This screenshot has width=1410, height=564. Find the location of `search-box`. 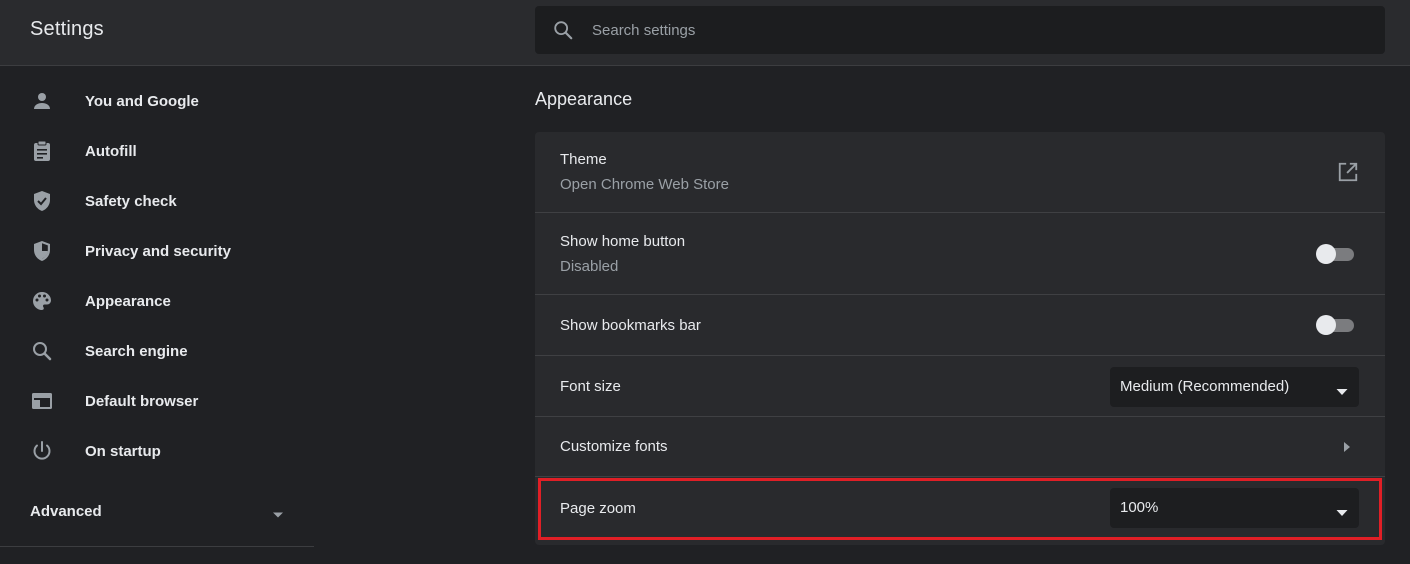

search-box is located at coordinates (960, 30).